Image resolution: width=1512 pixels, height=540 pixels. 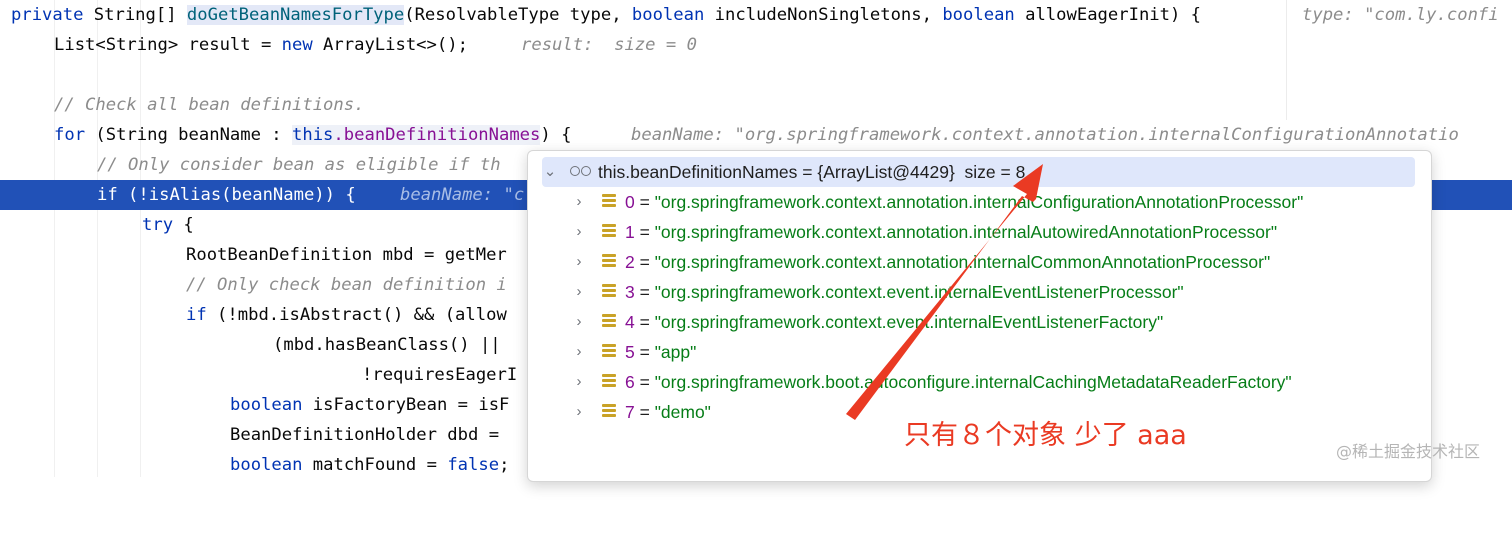 What do you see at coordinates (1045, 435) in the screenshot?
I see `annotation-text: 只有８个对象 少了 aaa` at bounding box center [1045, 435].